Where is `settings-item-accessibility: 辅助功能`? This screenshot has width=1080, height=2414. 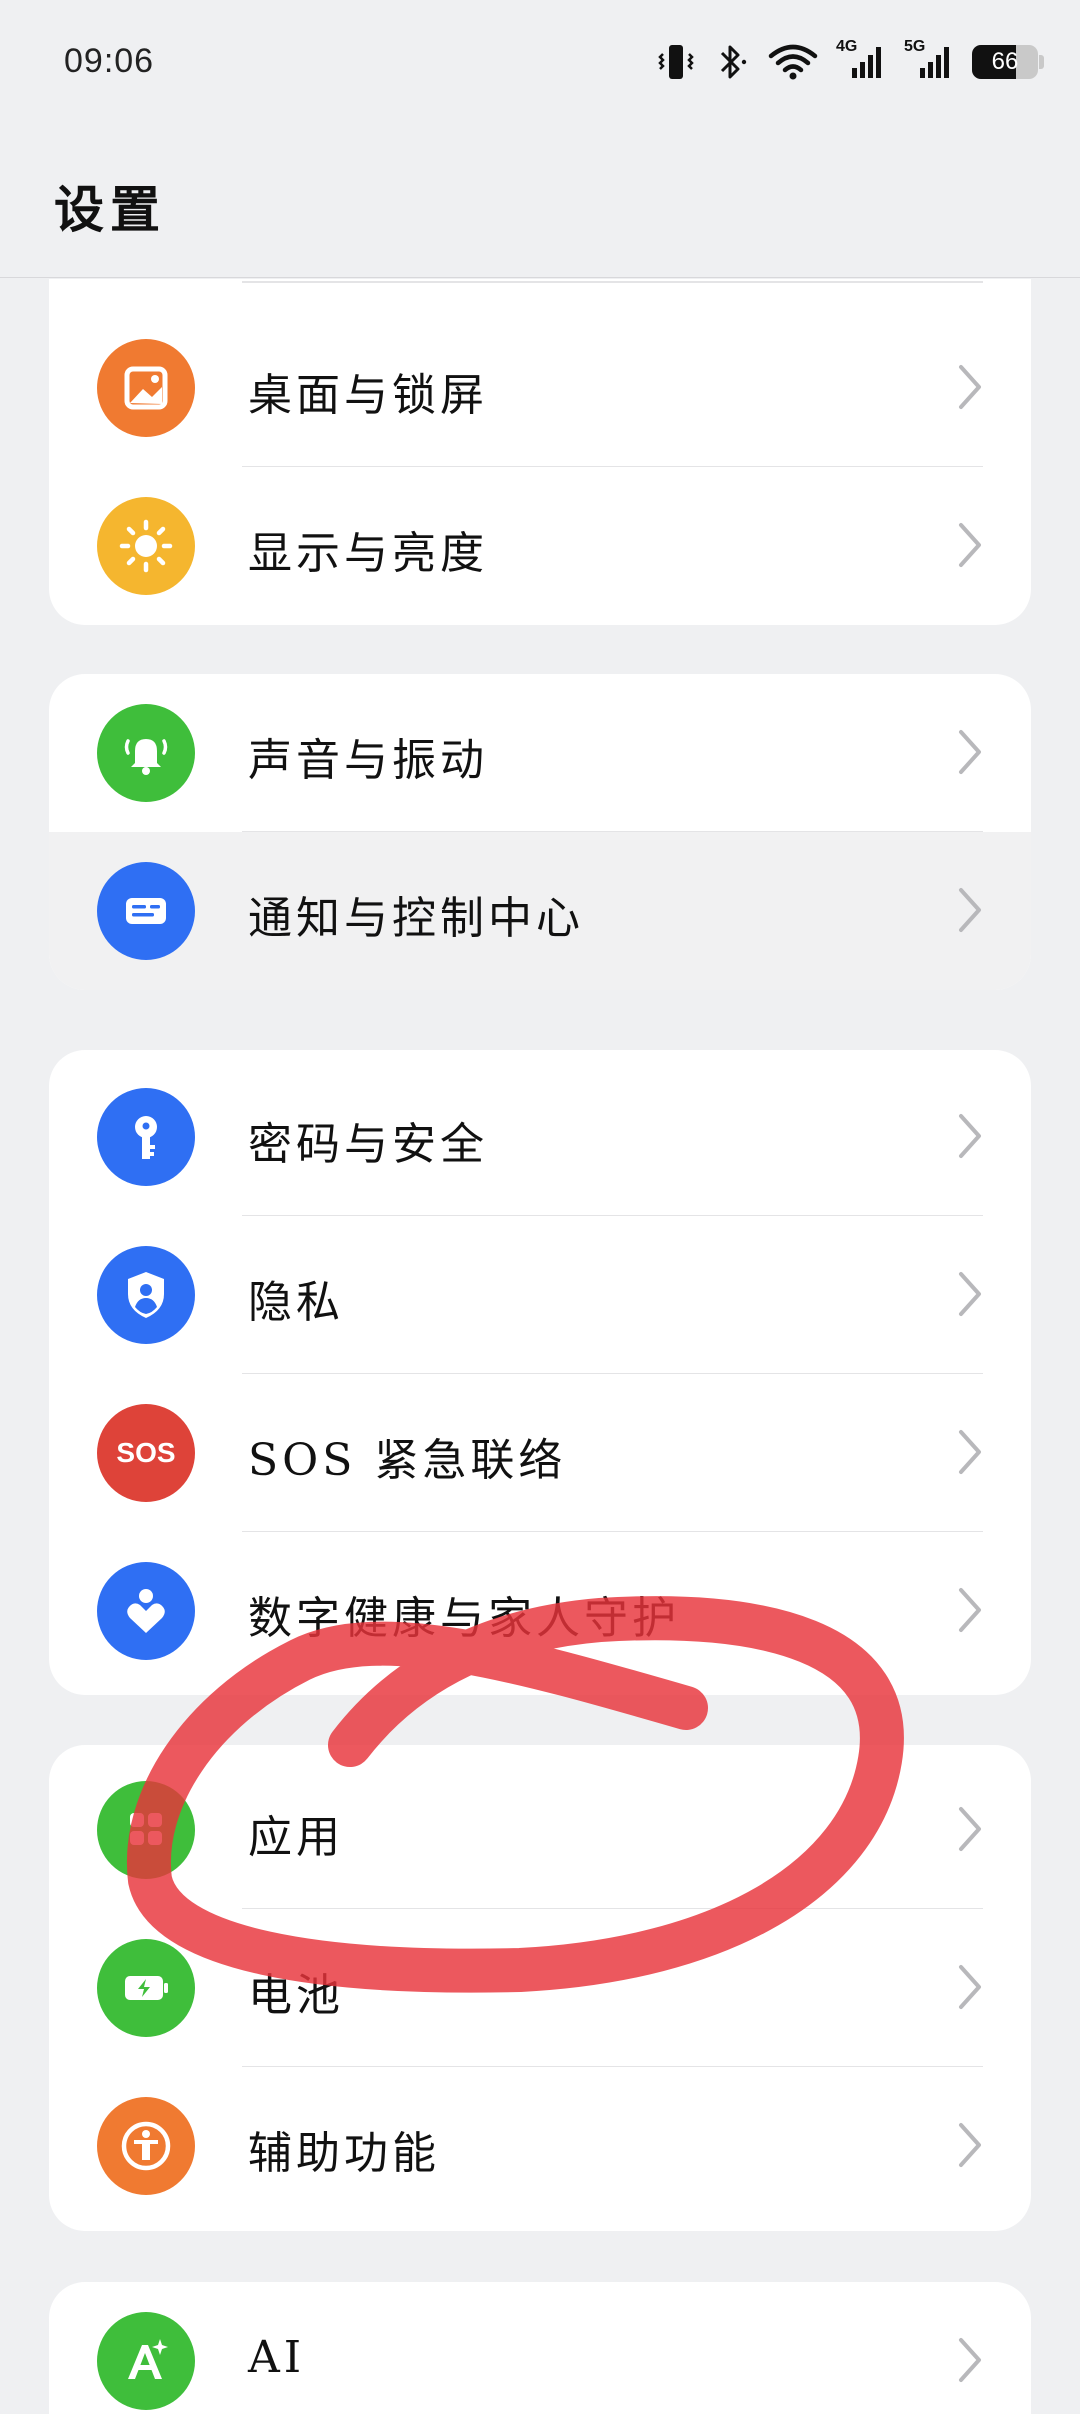
settings-item-accessibility: 辅助功能 is located at coordinates (540, 2146).